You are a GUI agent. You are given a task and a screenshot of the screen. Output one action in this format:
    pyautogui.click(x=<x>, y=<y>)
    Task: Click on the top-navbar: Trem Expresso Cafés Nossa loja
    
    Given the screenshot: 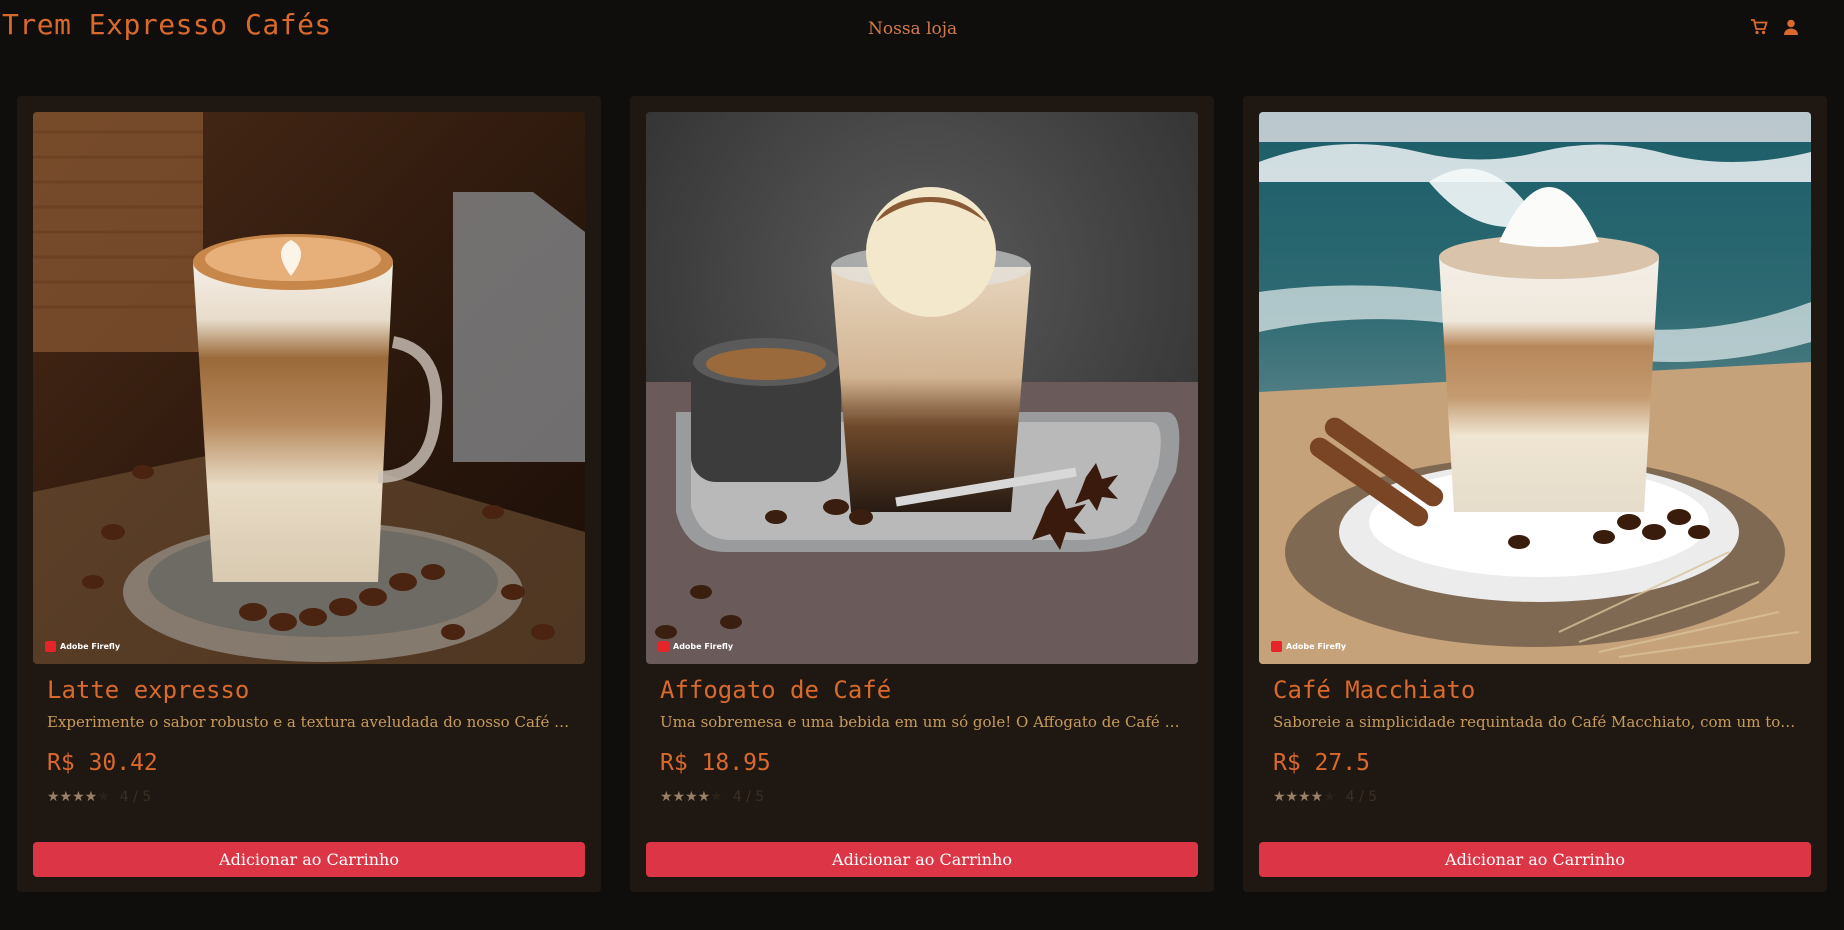 What is the action you would take?
    pyautogui.click(x=922, y=29)
    